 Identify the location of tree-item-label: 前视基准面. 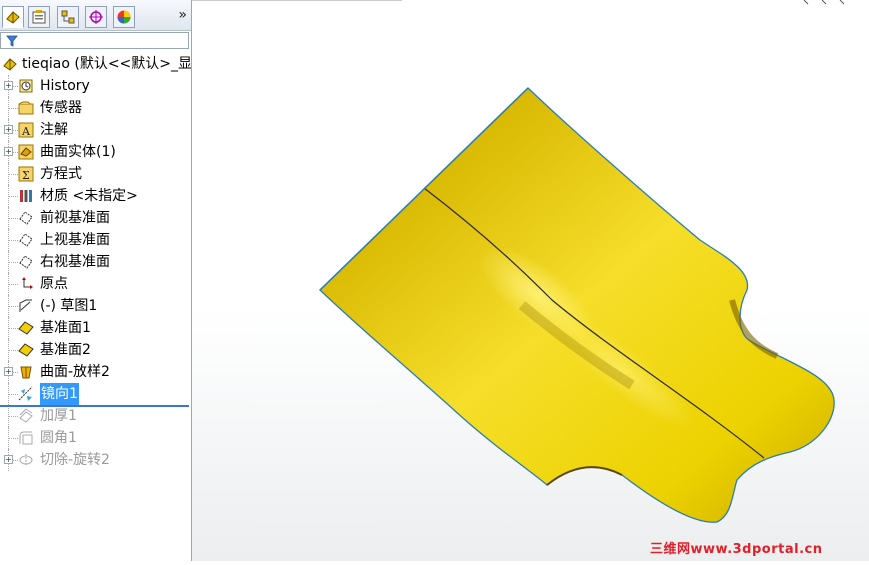
(75, 218).